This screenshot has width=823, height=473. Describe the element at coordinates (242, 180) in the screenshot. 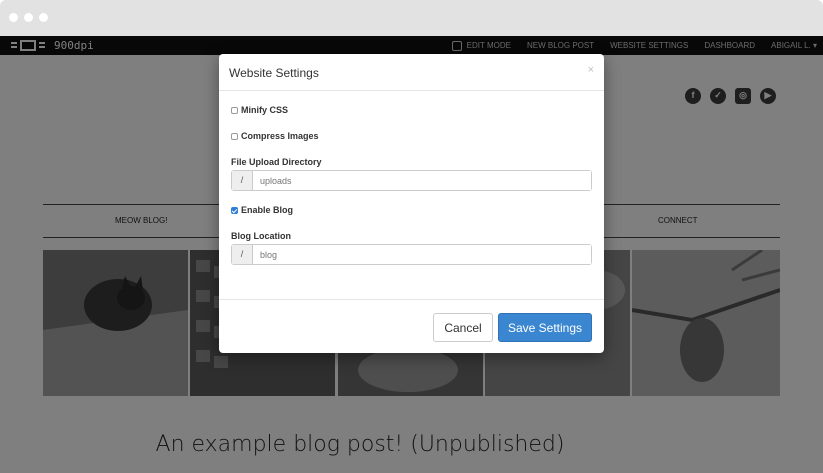

I see `upload-directory-prefix: /` at that location.